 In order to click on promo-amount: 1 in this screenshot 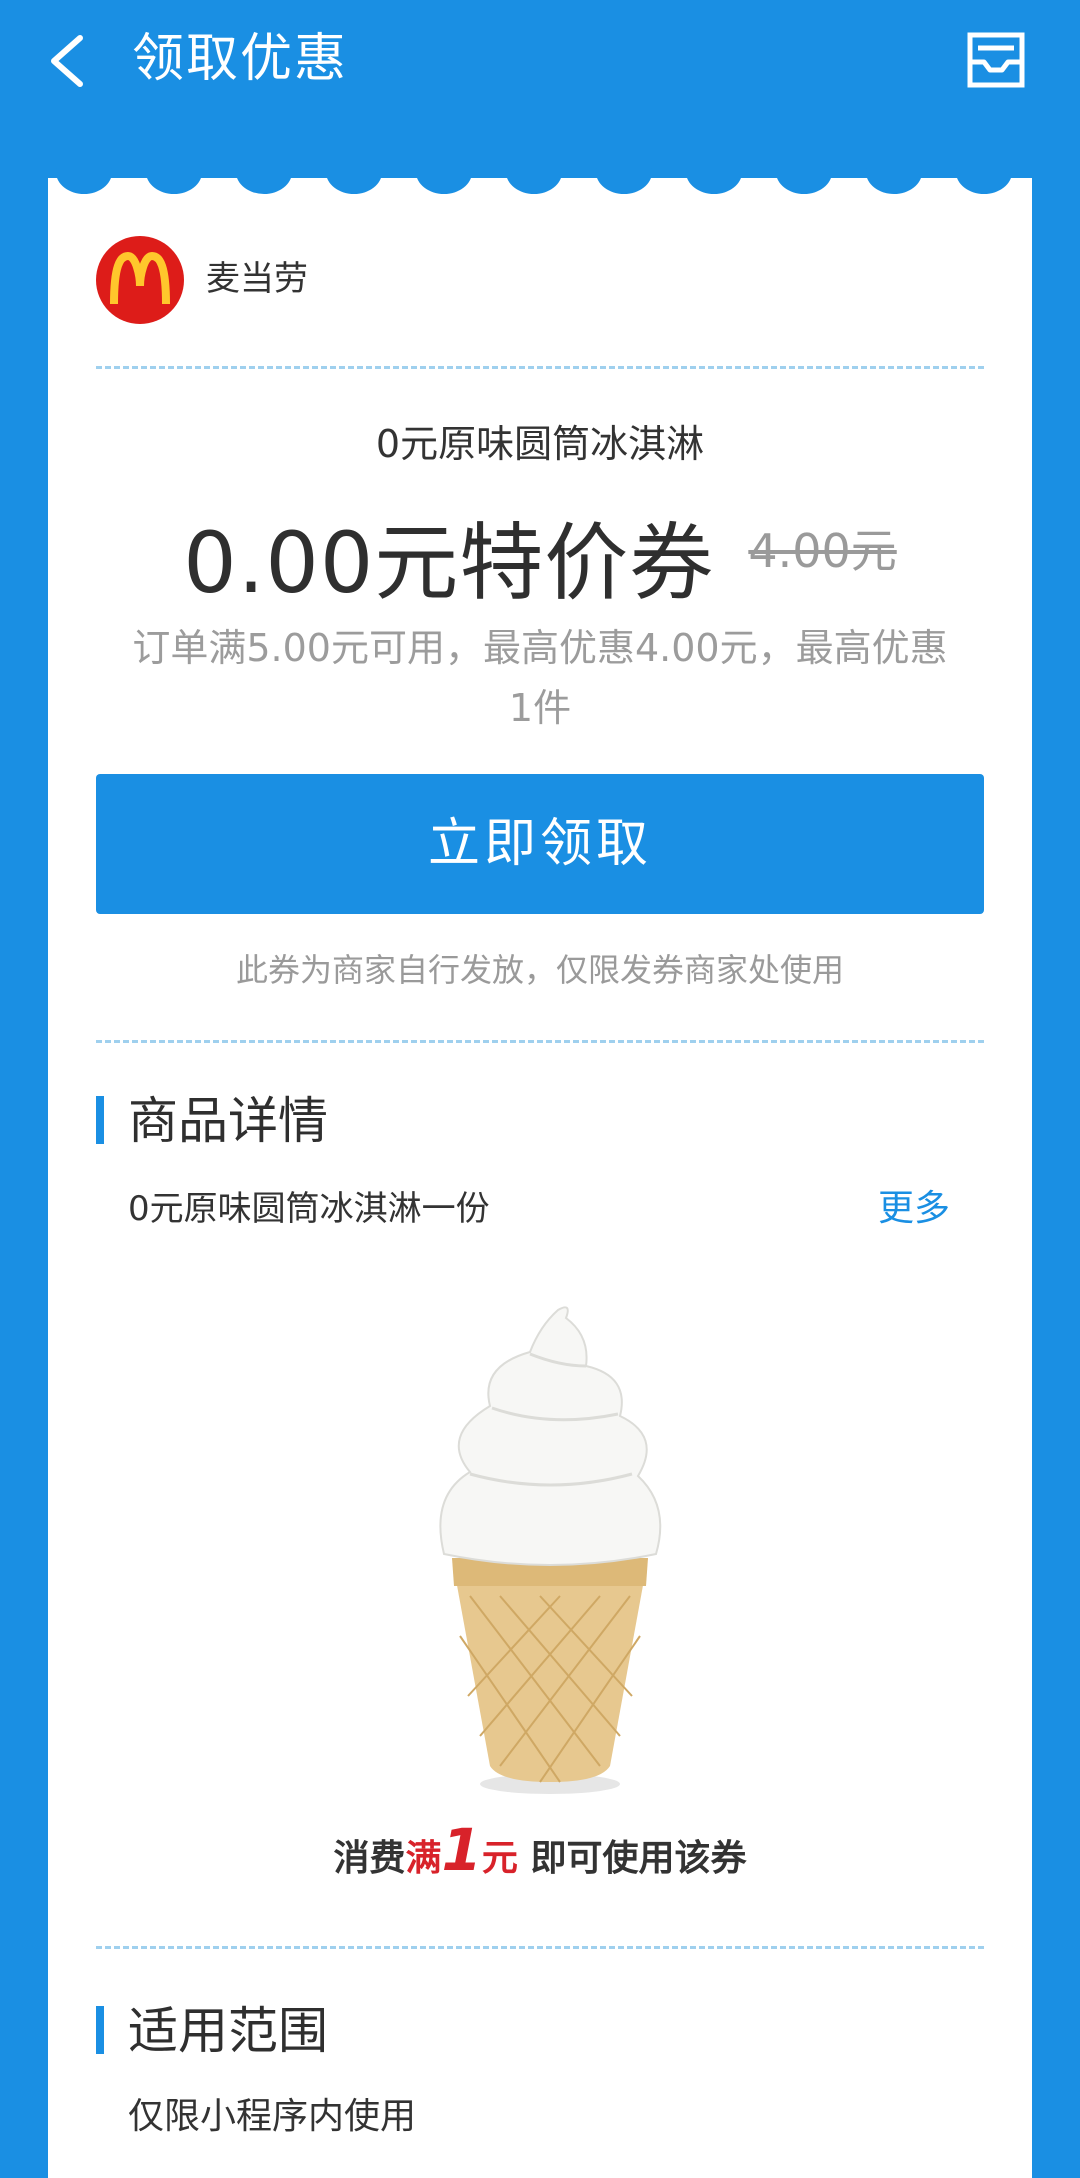, I will do `click(461, 1850)`.